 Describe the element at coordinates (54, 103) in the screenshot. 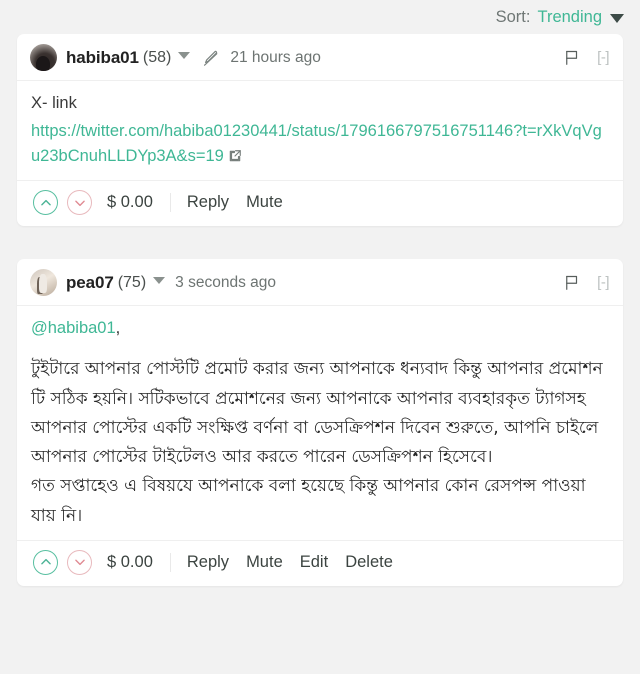

I see `comment-text-title: X- link` at that location.